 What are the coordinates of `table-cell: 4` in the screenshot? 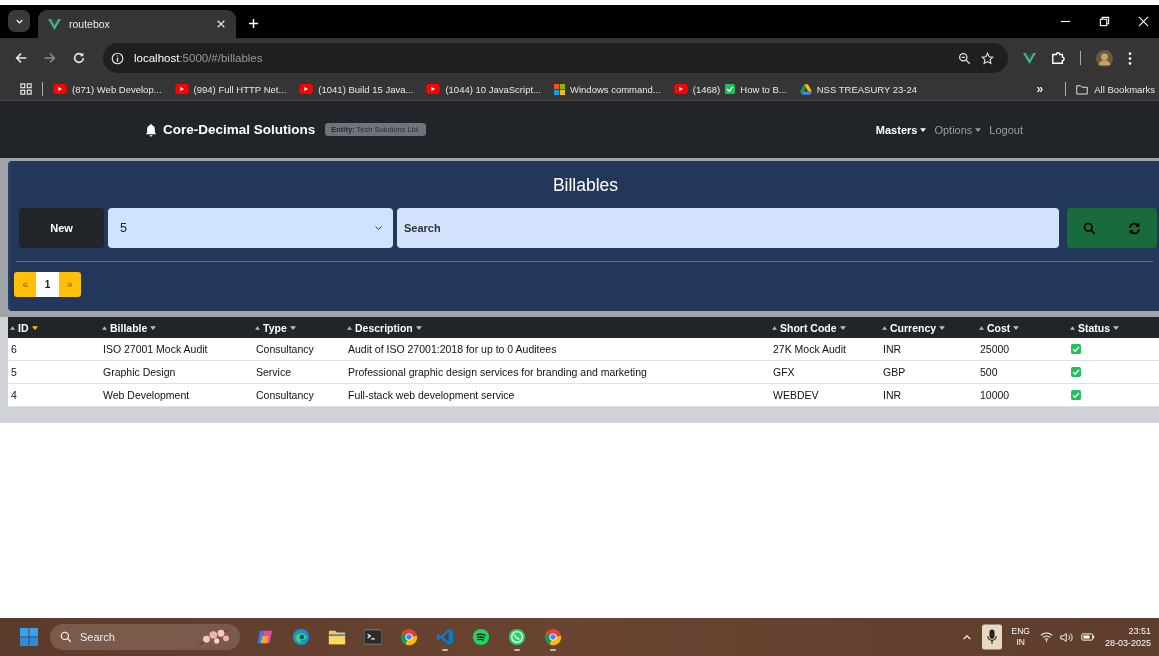 It's located at (54, 395).